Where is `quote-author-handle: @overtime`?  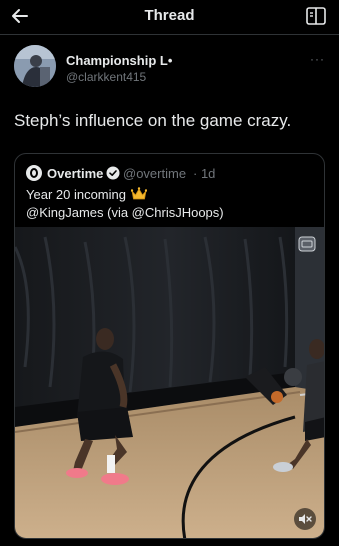
quote-author-handle: @overtime is located at coordinates (155, 173).